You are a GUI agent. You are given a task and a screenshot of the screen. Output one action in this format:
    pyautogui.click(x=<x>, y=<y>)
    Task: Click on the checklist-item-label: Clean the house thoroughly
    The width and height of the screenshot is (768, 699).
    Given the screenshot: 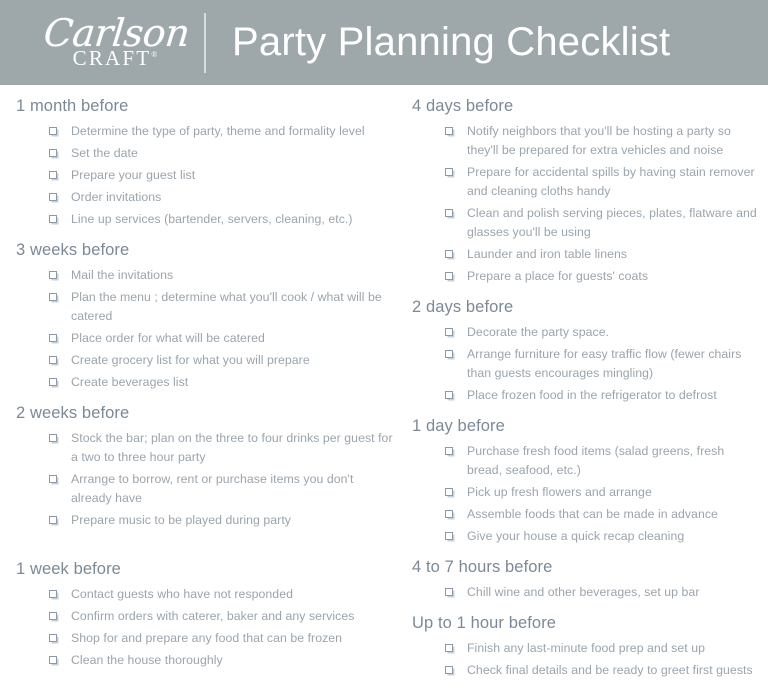 What is the action you would take?
    pyautogui.click(x=147, y=660)
    